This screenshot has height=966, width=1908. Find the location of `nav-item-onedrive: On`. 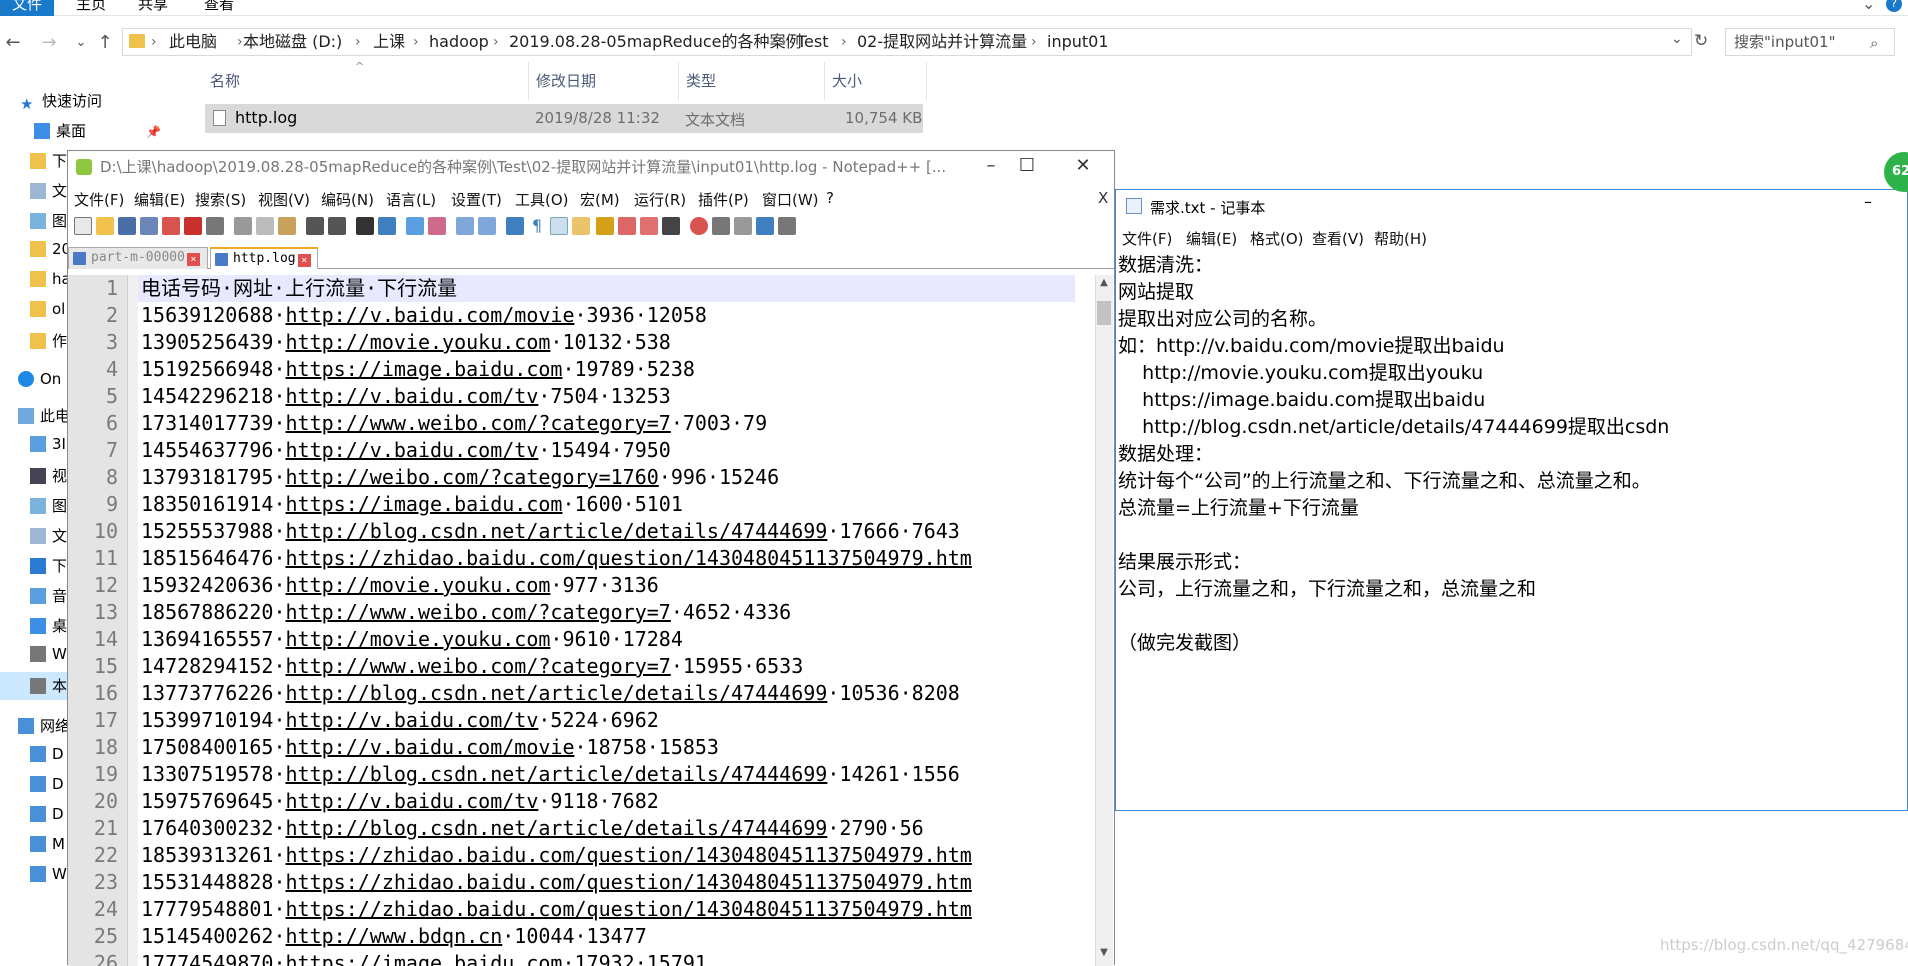

nav-item-onedrive: On is located at coordinates (39, 379).